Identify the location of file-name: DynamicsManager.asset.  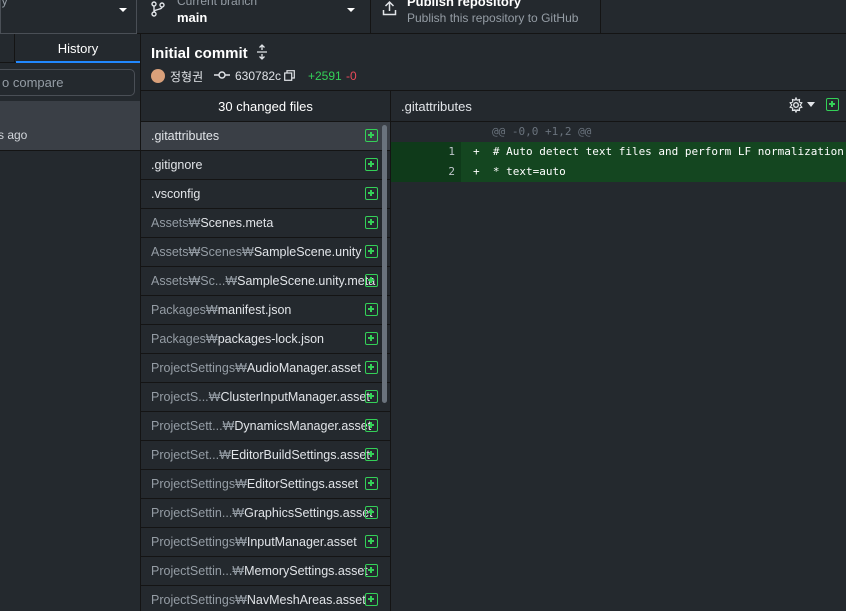
(303, 426).